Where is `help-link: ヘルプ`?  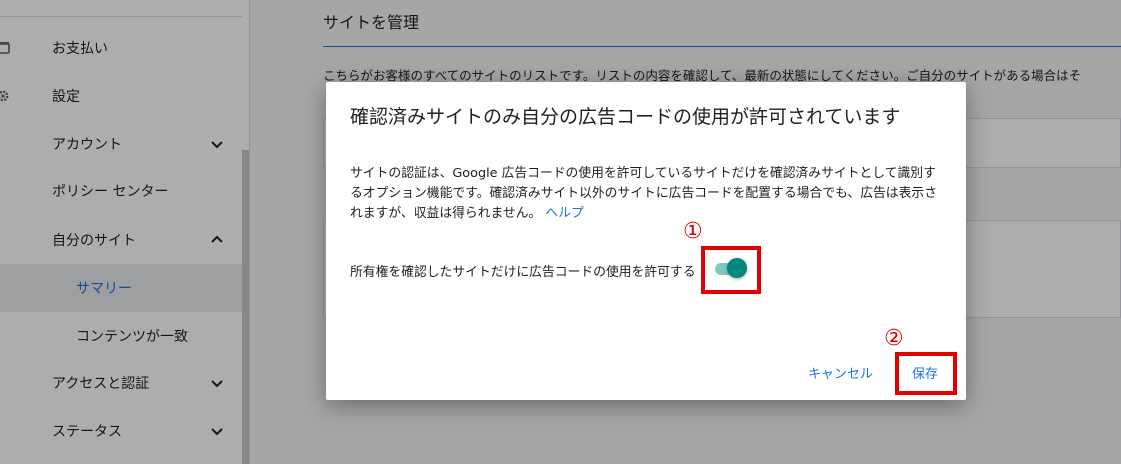 help-link: ヘルプ is located at coordinates (564, 213).